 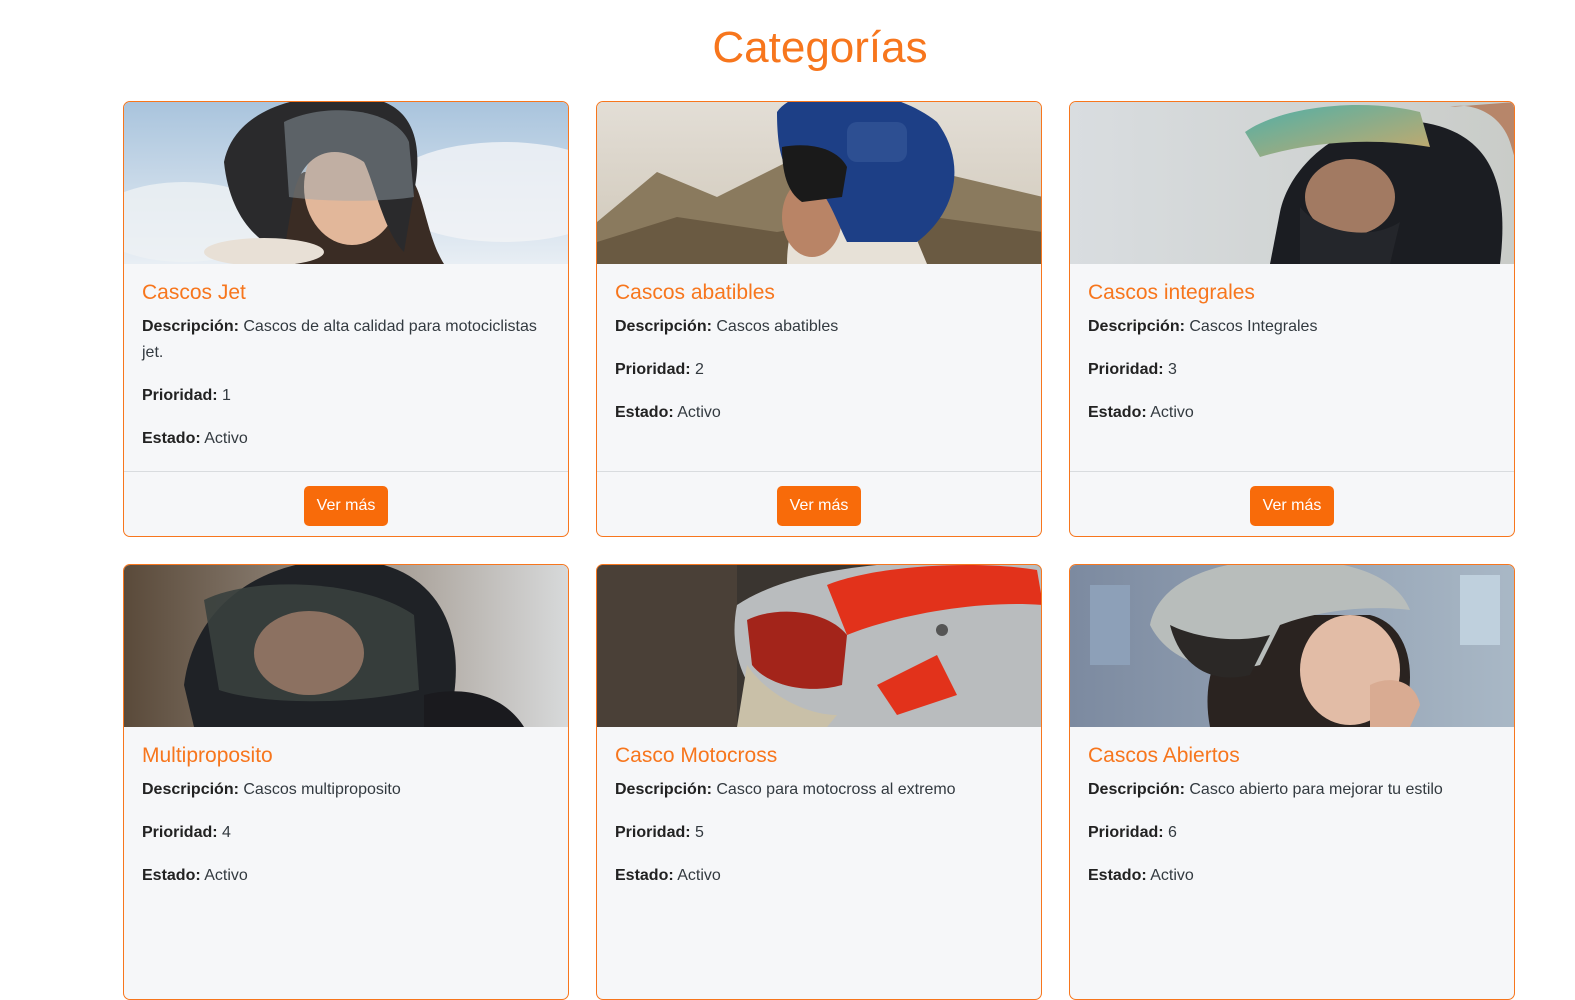 I want to click on man-multipurpose-helmet-photo, so click(x=346, y=646).